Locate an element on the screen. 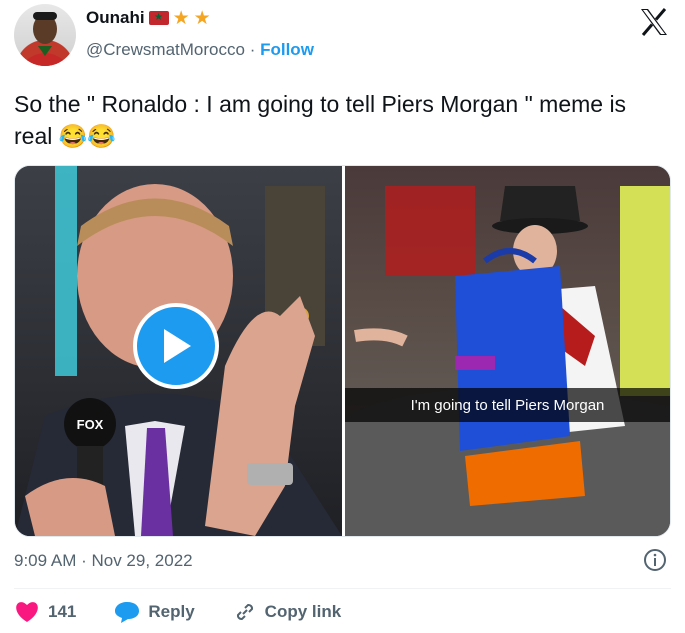 Image resolution: width=685 pixels, height=633 pixels. author-handle-row: @CrewsmatMorocco · Follow is located at coordinates (200, 50).